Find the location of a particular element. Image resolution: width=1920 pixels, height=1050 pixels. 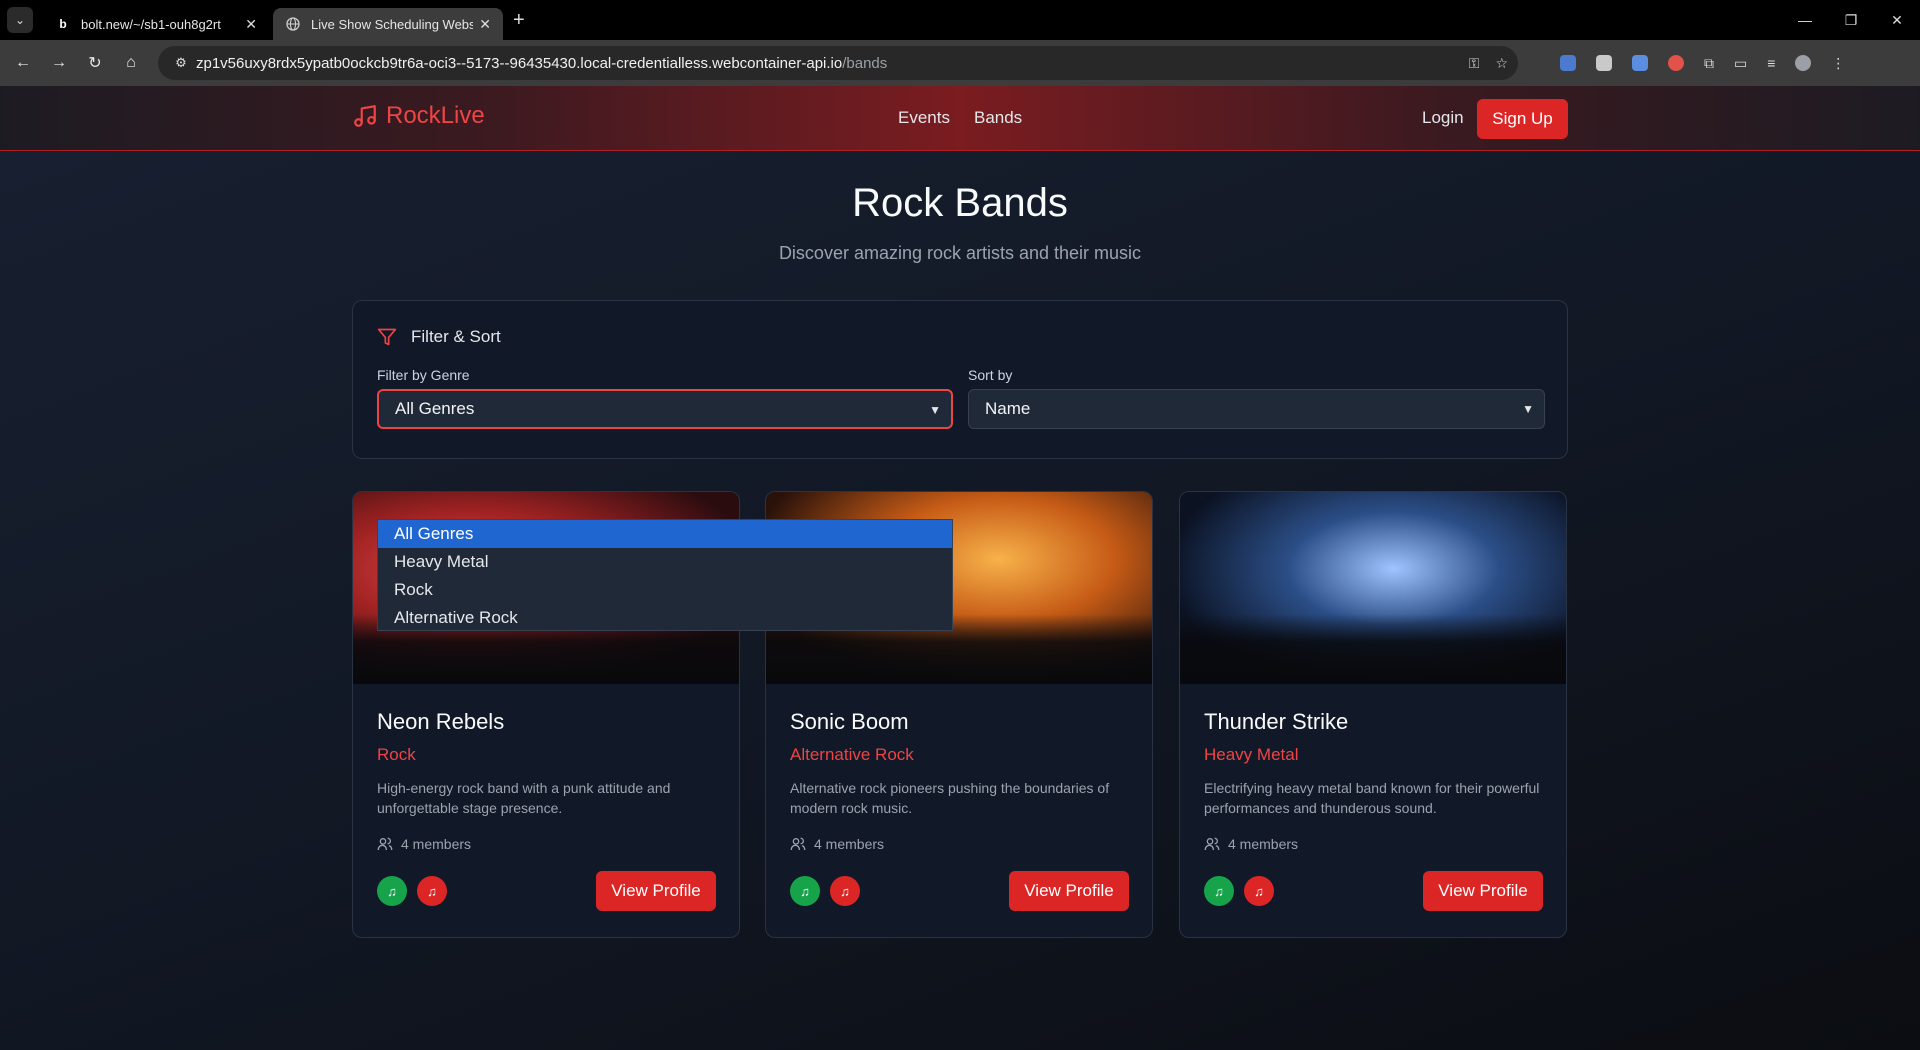

tab-title: Live Show Scheduling Websit is located at coordinates (392, 24).